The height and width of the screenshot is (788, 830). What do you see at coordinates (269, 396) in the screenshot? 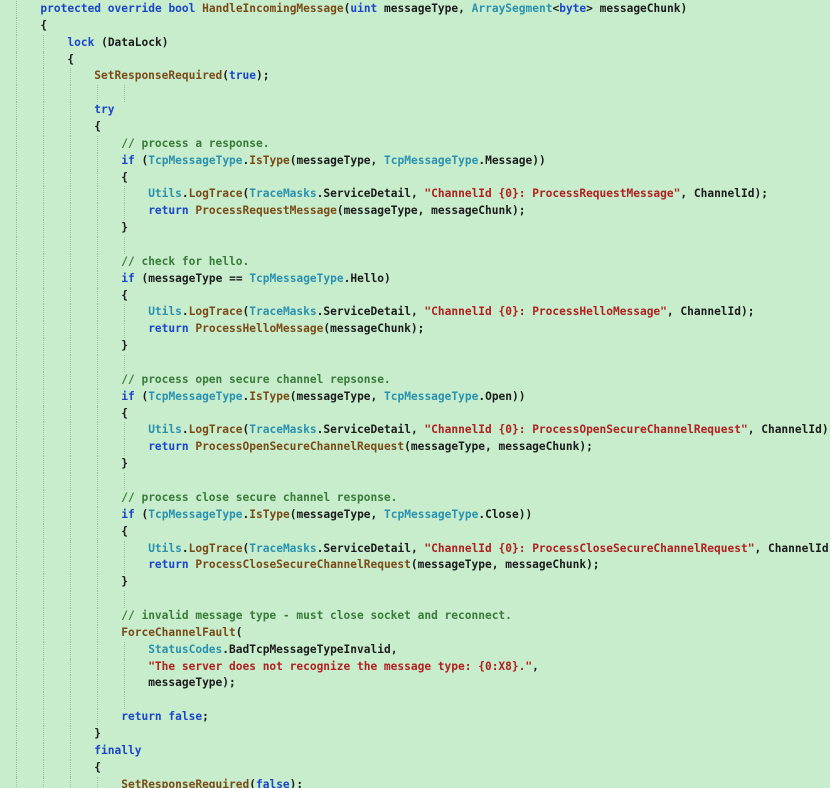
I see `code-token-mth: IsType` at bounding box center [269, 396].